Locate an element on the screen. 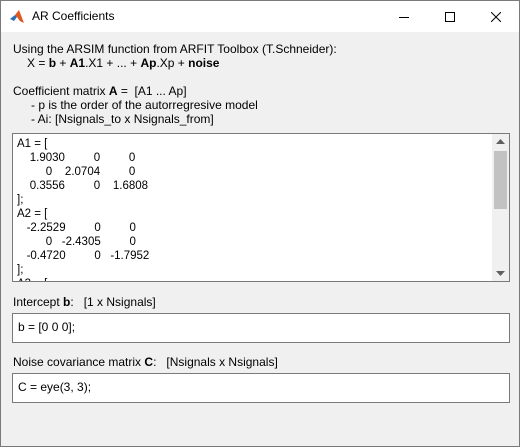 The image size is (520, 447). noise-covariance-input: C = eye(3, 3); is located at coordinates (261, 388).